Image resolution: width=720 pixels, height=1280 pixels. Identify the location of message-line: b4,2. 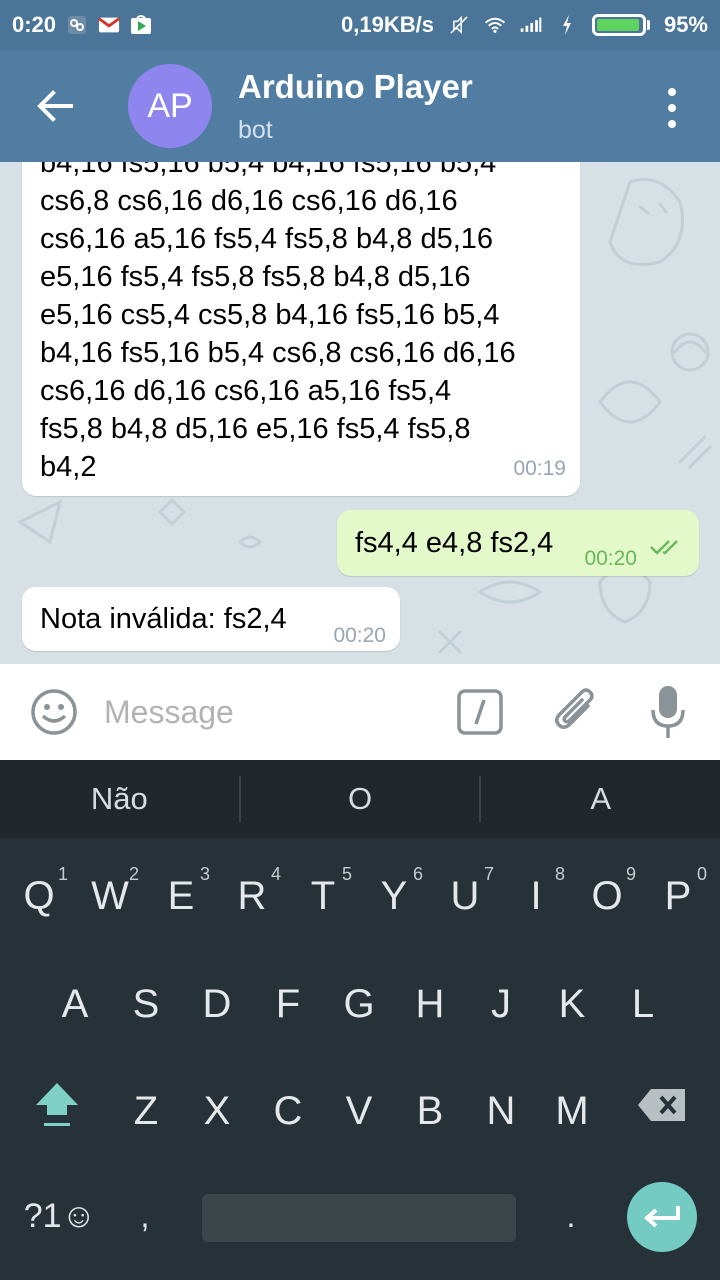
(68, 467).